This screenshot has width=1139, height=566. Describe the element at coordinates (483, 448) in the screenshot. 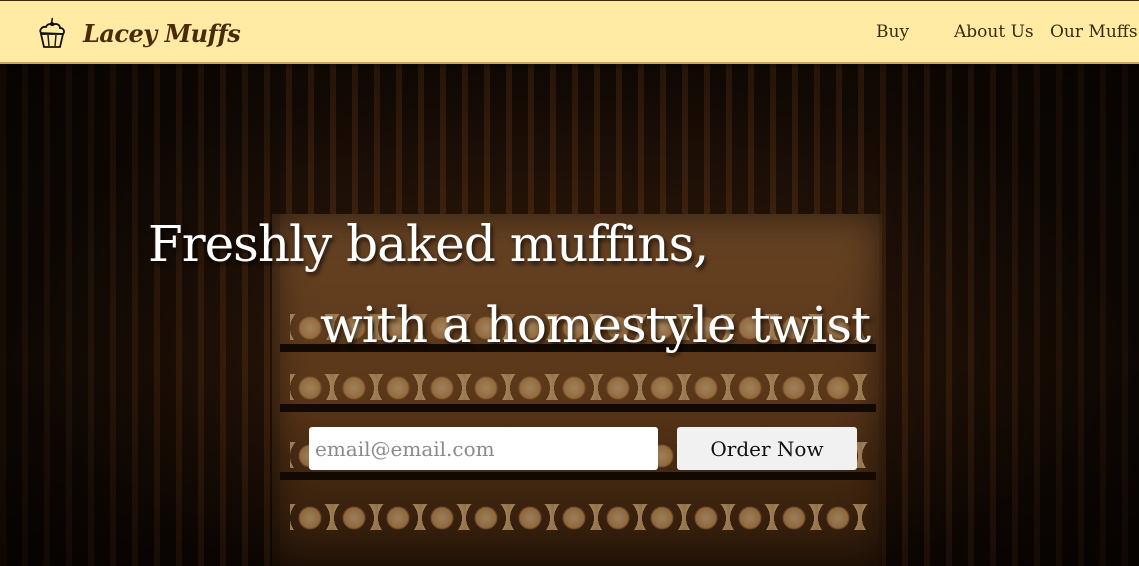

I see `email-input` at that location.